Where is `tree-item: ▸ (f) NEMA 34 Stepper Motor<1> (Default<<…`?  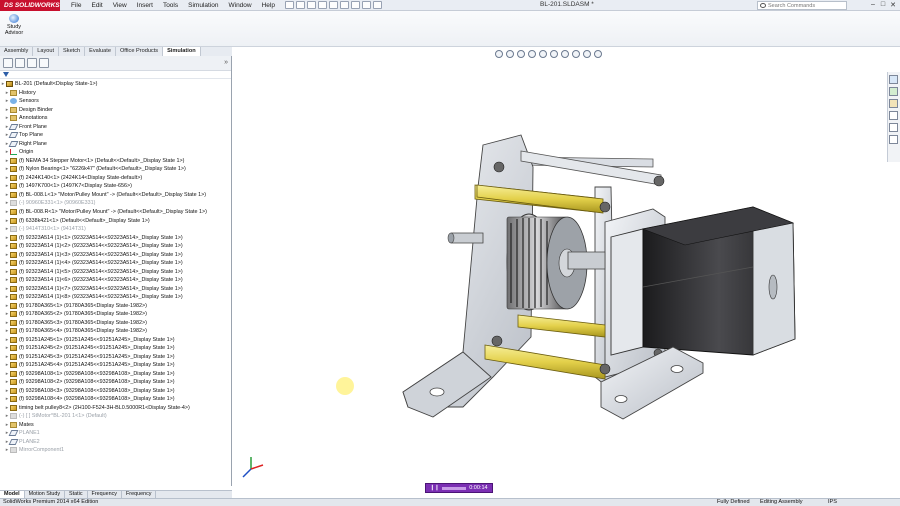 tree-item: ▸ (f) NEMA 34 Stepper Motor<1> (Default<<… is located at coordinates (115, 161).